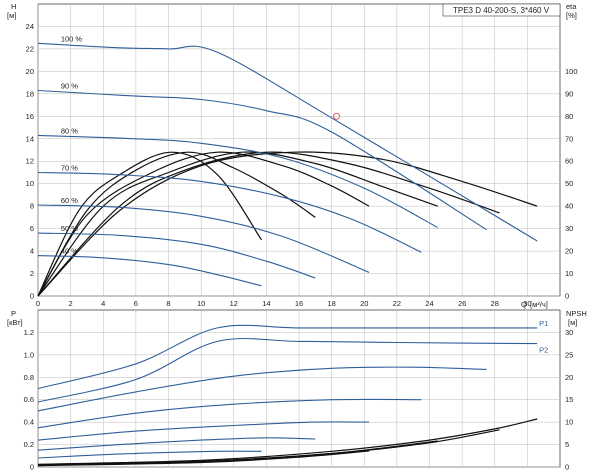 The image size is (600, 474). What do you see at coordinates (29, 422) in the screenshot?
I see `power-tick-label: 0.4` at bounding box center [29, 422].